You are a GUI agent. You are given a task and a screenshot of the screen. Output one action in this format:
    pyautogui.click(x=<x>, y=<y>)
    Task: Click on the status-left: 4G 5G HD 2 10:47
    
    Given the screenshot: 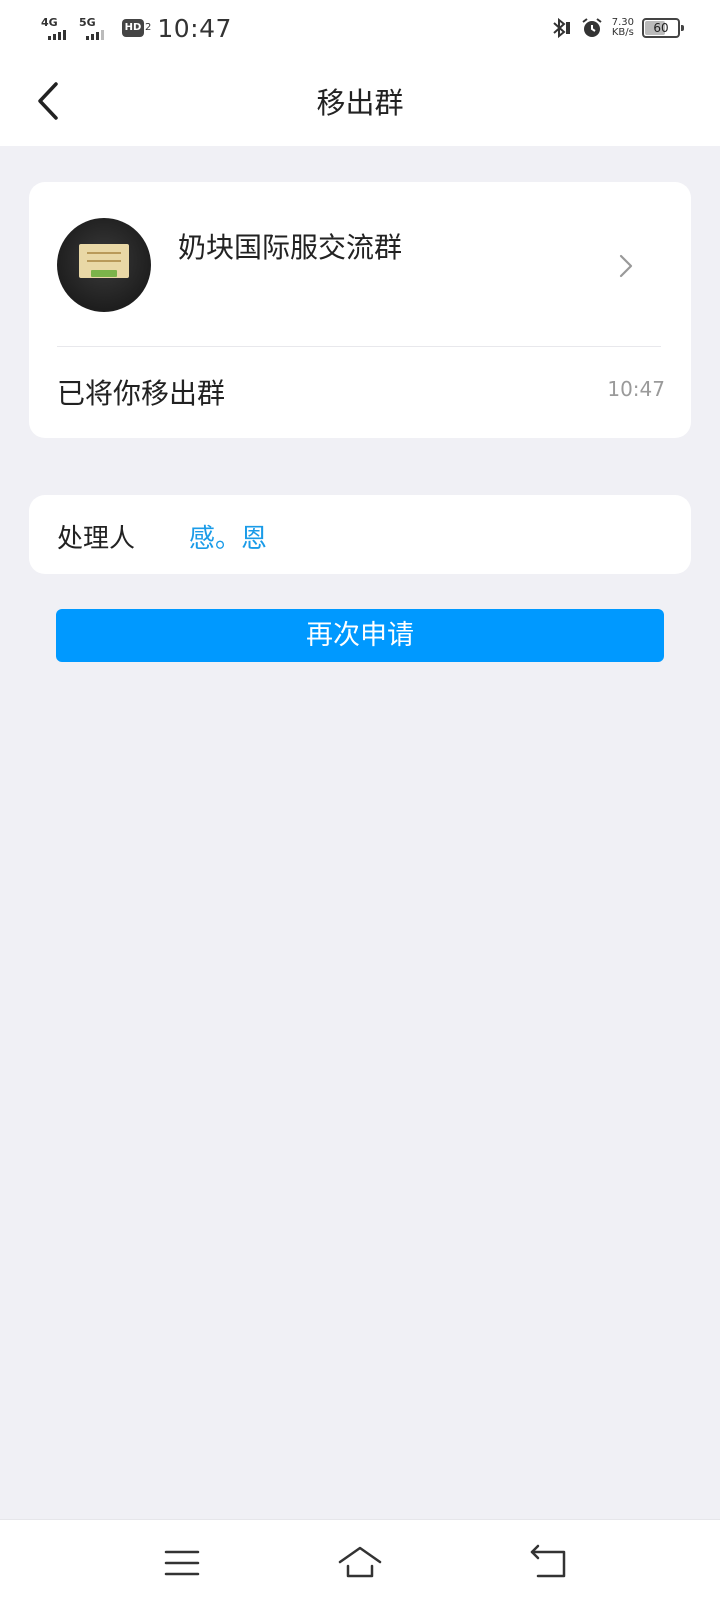 What is the action you would take?
    pyautogui.click(x=136, y=28)
    